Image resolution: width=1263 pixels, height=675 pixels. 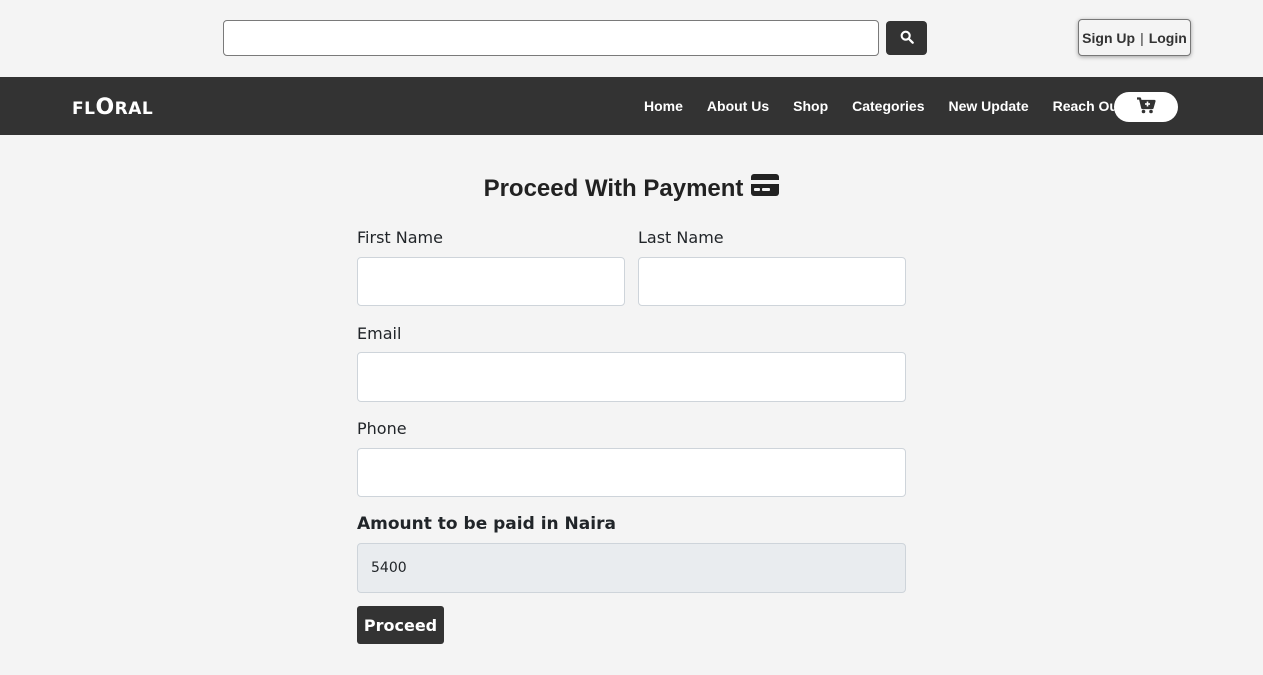 I want to click on email-field, so click(x=631, y=377).